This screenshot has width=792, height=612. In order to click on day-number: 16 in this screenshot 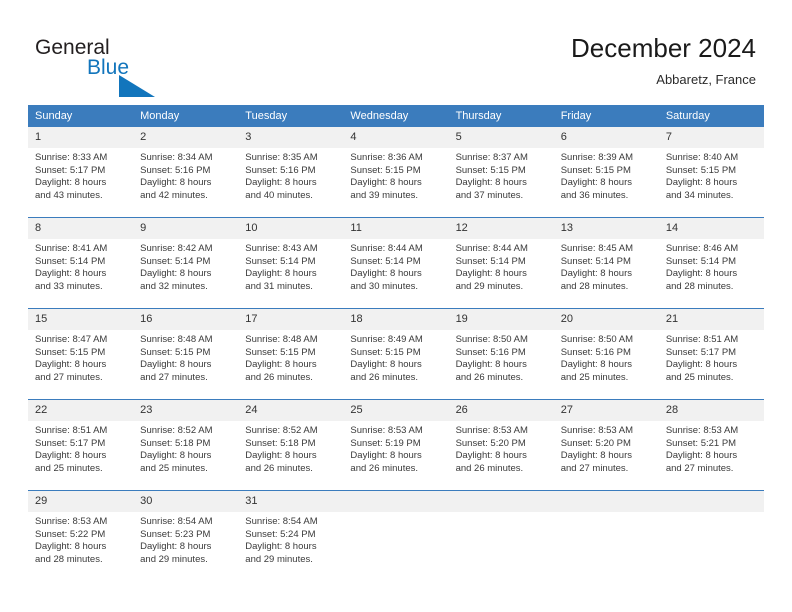, I will do `click(186, 319)`.